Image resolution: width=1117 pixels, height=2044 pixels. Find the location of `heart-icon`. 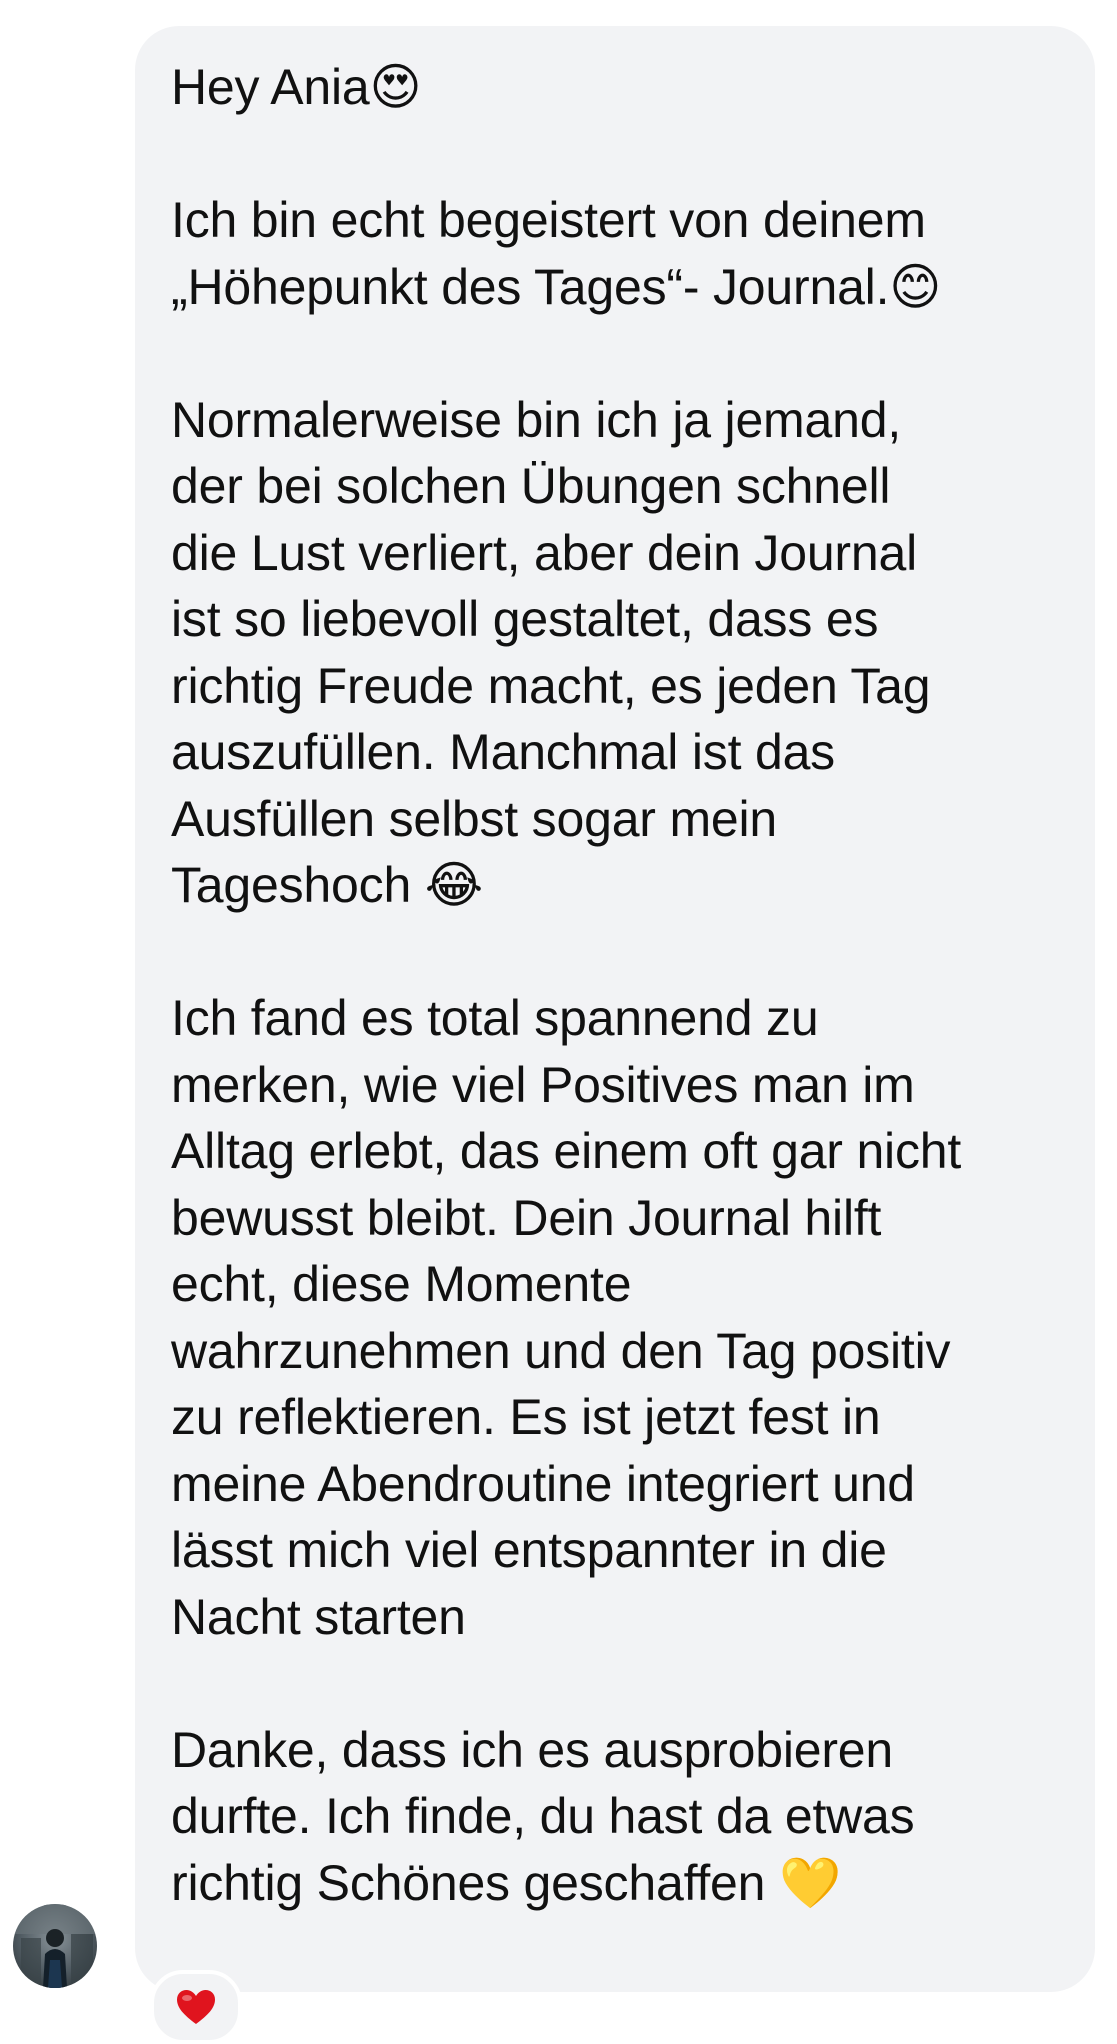

heart-icon is located at coordinates (196, 2007).